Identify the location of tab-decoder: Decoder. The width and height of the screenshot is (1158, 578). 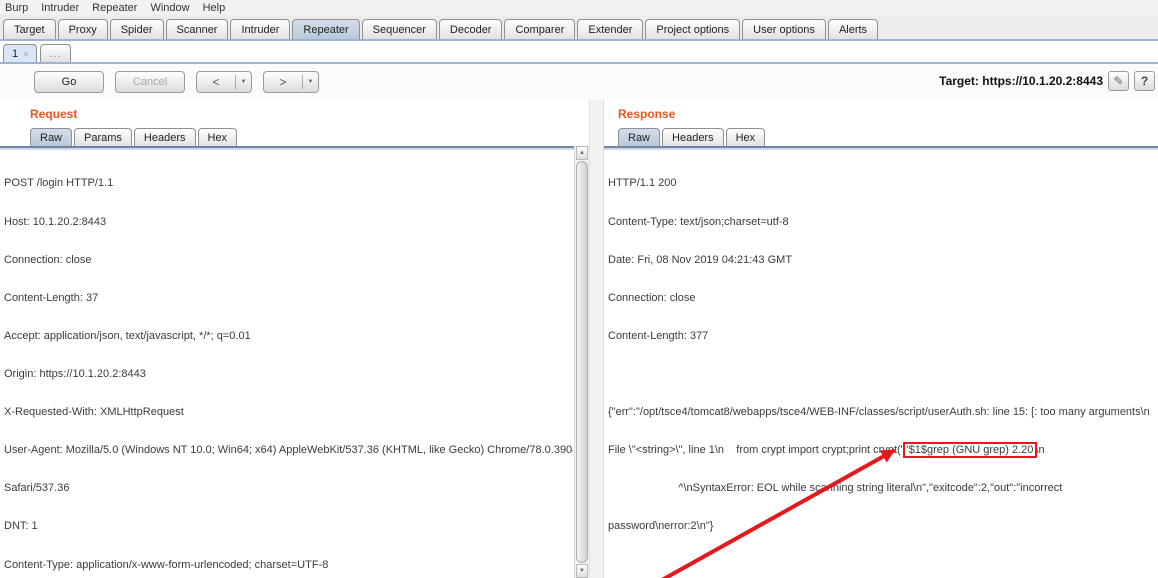
(470, 29).